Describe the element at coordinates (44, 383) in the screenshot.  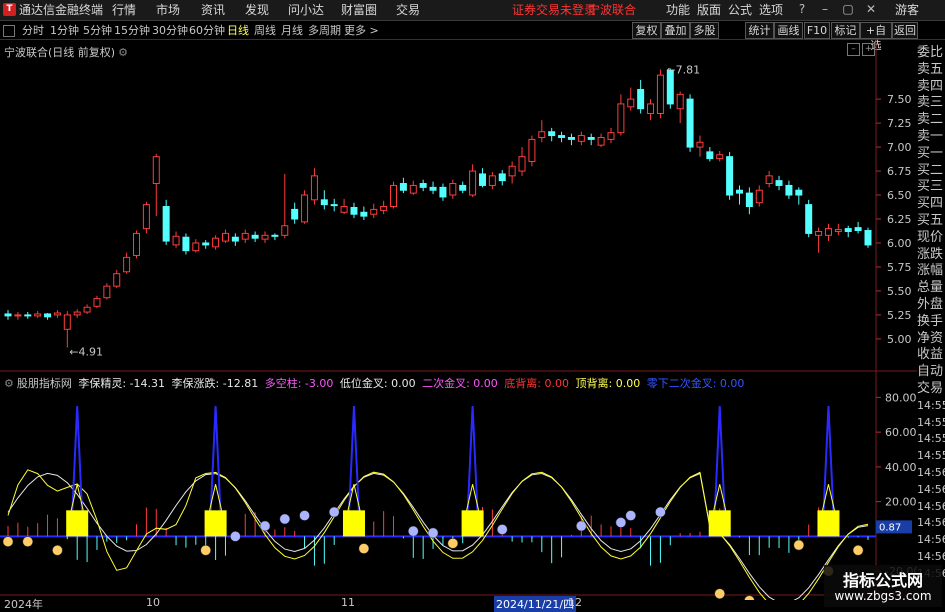
I see `indicator-name: 股朋指标网` at that location.